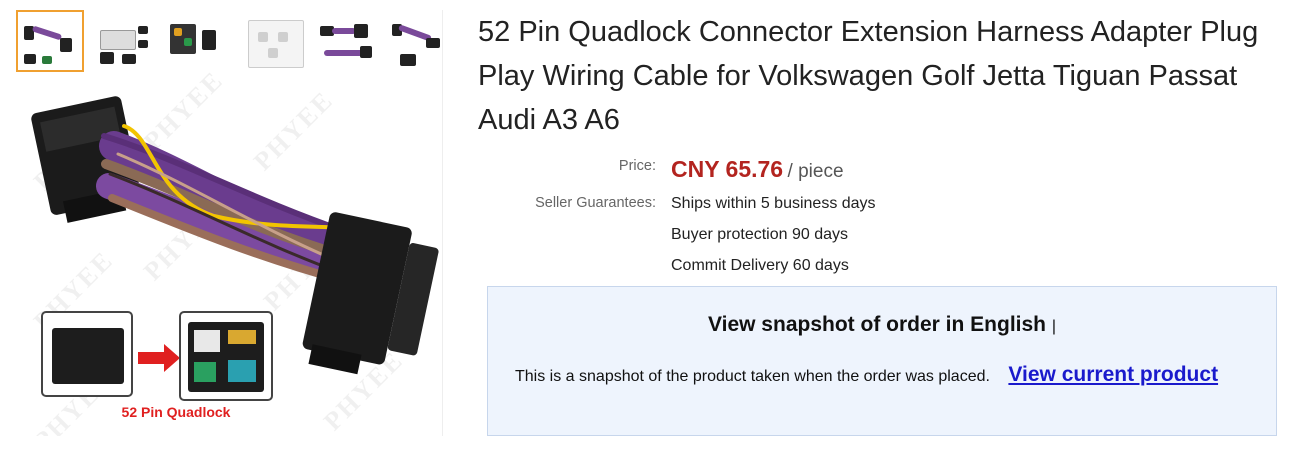  I want to click on price-value: CNY 65.76 / piece, so click(757, 169).